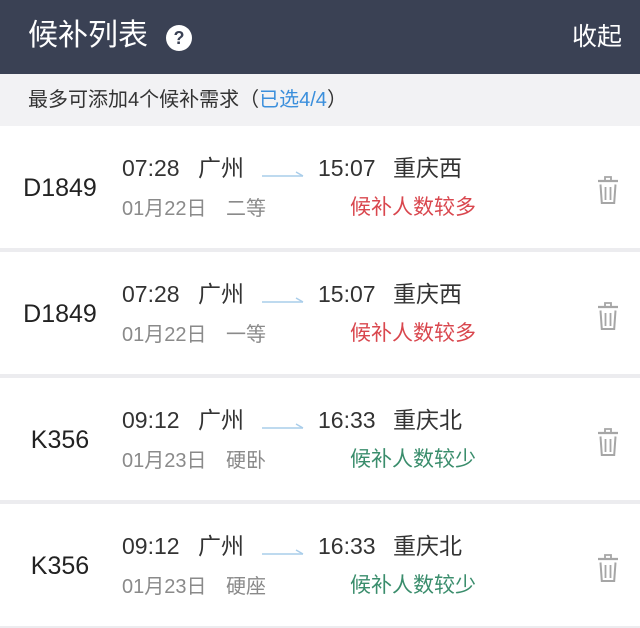 The image size is (640, 628). I want to click on notice-text: 最多可添加4个候补需求（已选4/4）, so click(187, 100).